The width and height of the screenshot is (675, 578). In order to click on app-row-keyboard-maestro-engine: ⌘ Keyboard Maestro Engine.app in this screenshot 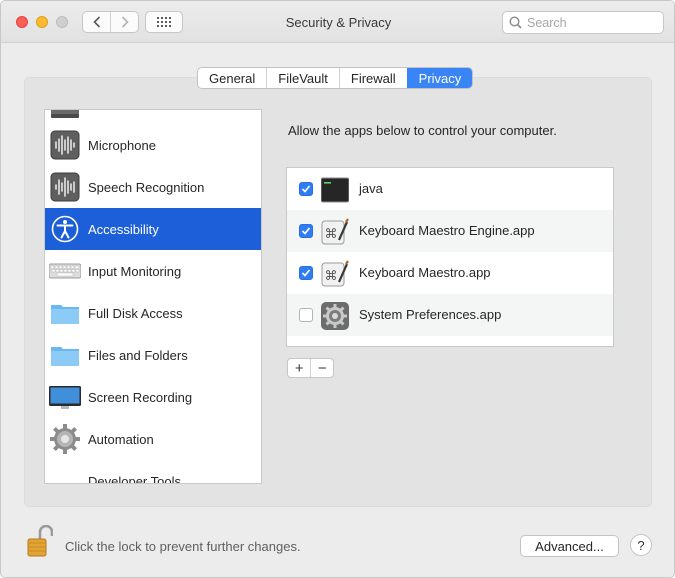, I will do `click(450, 231)`.